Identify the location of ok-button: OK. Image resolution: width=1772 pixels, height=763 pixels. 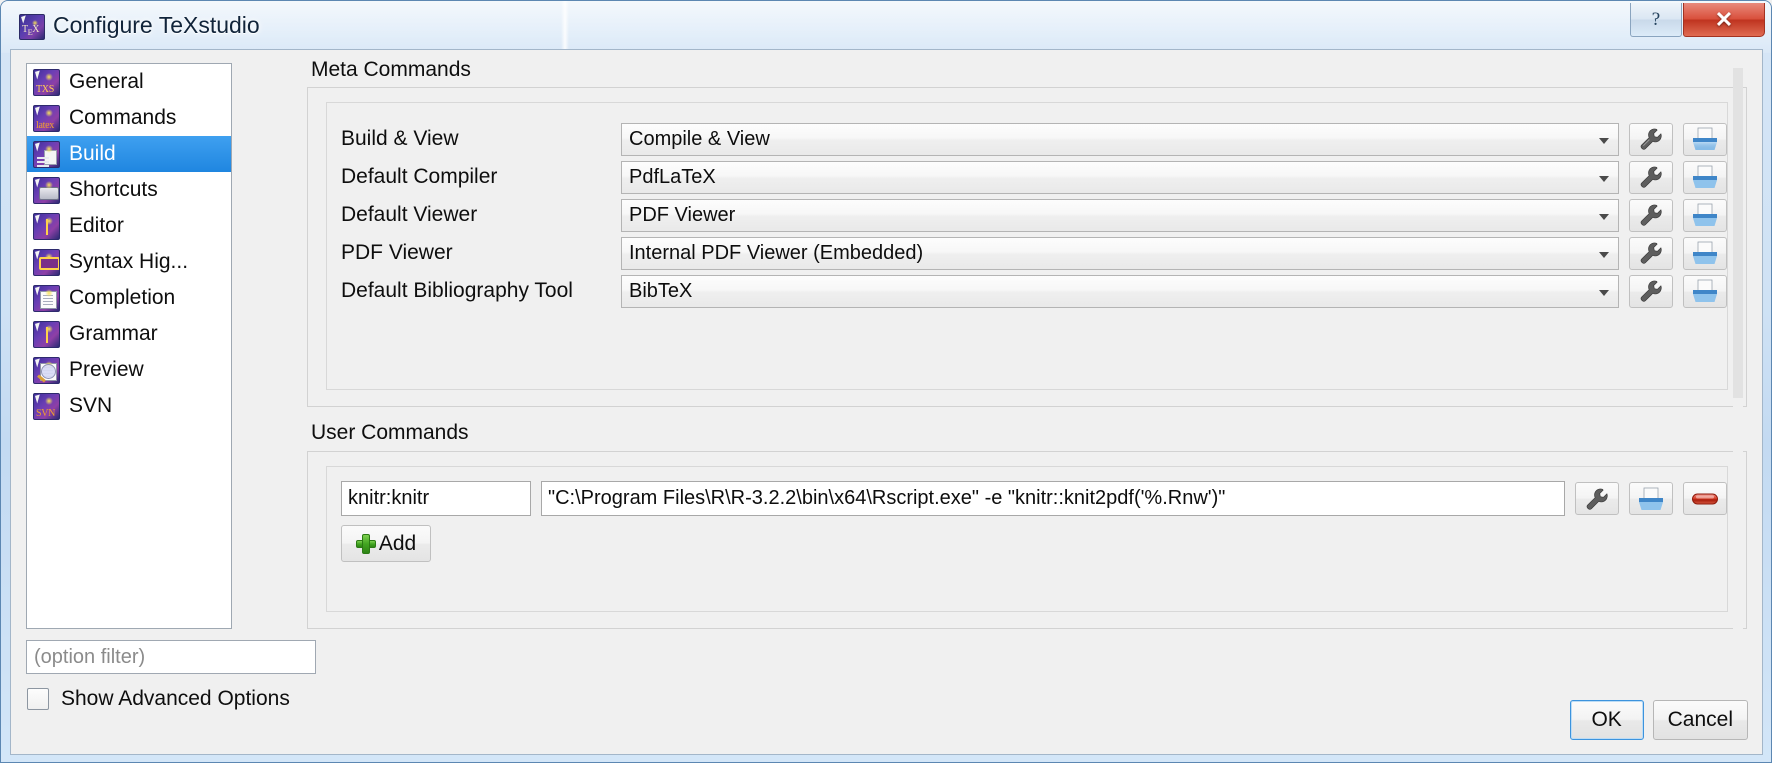
(1606, 720).